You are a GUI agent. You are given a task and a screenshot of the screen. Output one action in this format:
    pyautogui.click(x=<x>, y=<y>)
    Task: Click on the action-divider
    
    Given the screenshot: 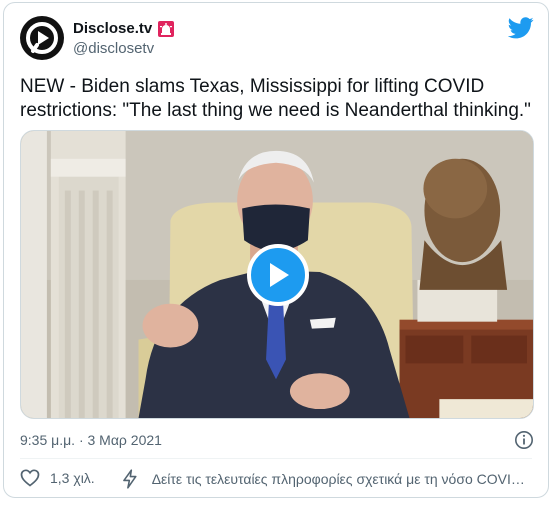 What is the action you would take?
    pyautogui.click(x=276, y=458)
    